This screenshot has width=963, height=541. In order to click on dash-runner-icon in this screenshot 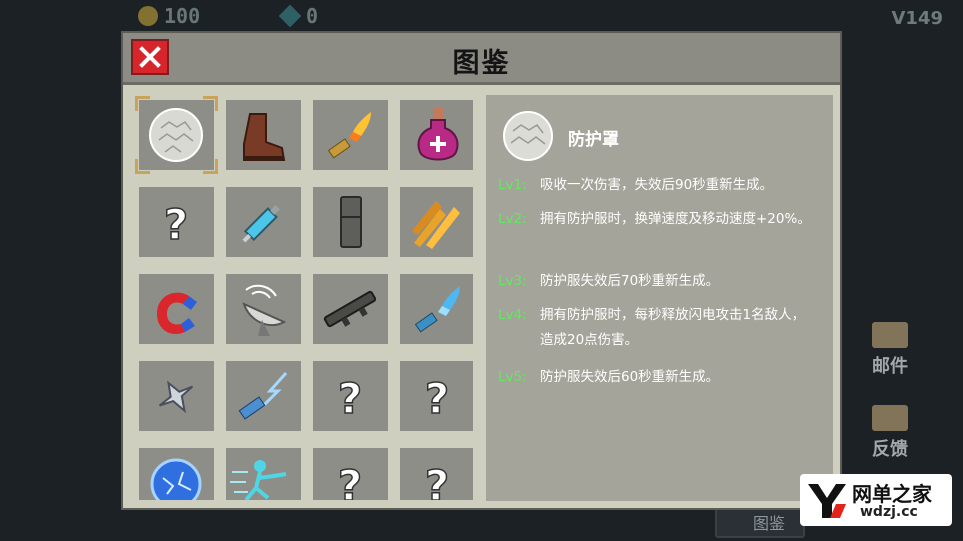, I will do `click(258, 480)`.